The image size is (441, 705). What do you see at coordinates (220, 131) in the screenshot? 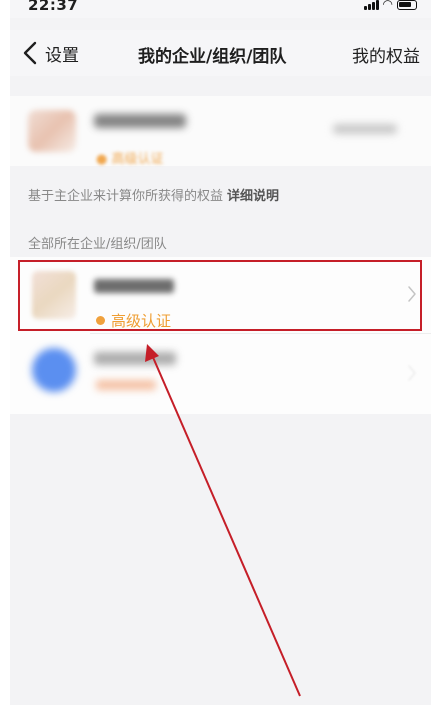
I see `primary-company-card: ● 高级认证` at bounding box center [220, 131].